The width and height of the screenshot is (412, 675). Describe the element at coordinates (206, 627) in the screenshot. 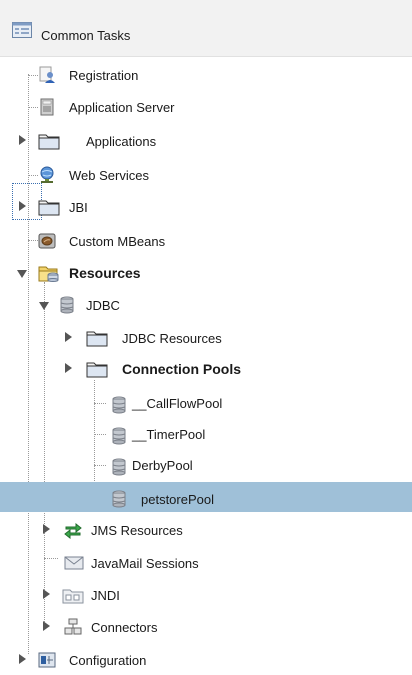

I see `tree-item-connectors: Connectors` at that location.